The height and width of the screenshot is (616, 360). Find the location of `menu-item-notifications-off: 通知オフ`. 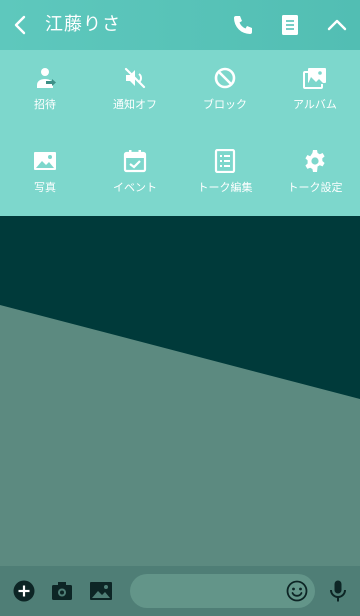

menu-item-notifications-off: 通知オフ is located at coordinates (135, 91).